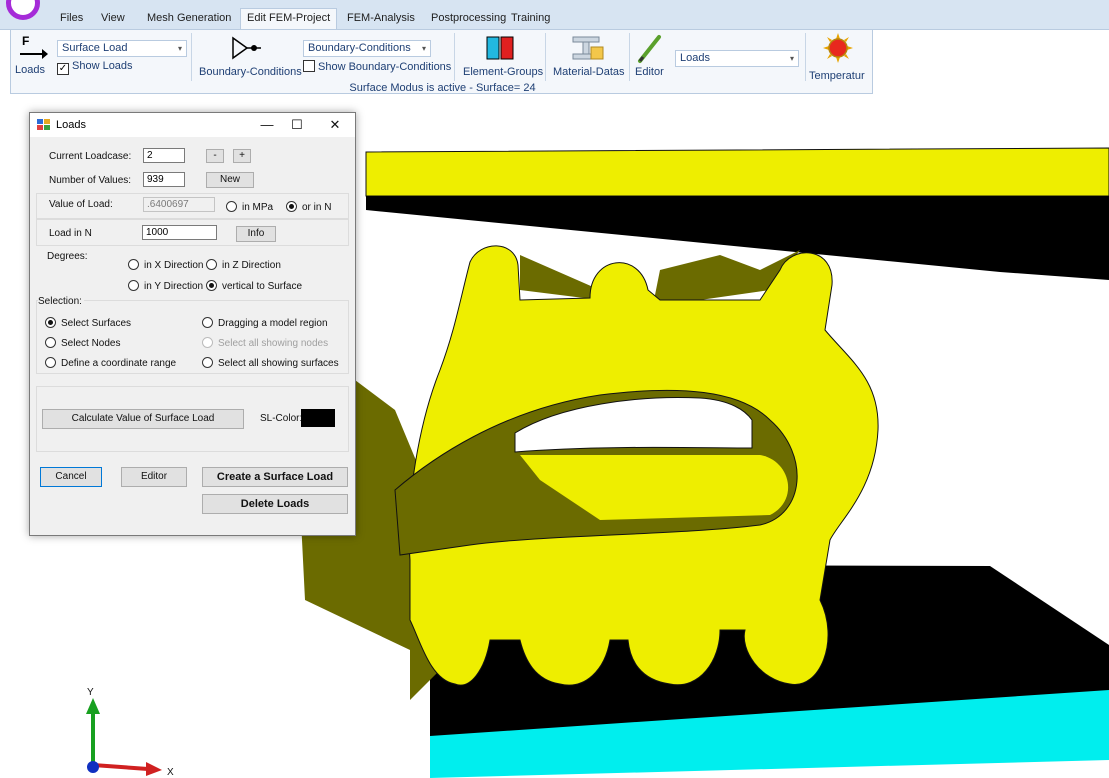 The width and height of the screenshot is (1109, 778). What do you see at coordinates (30, 70) in the screenshot?
I see `loads-label: Loads` at bounding box center [30, 70].